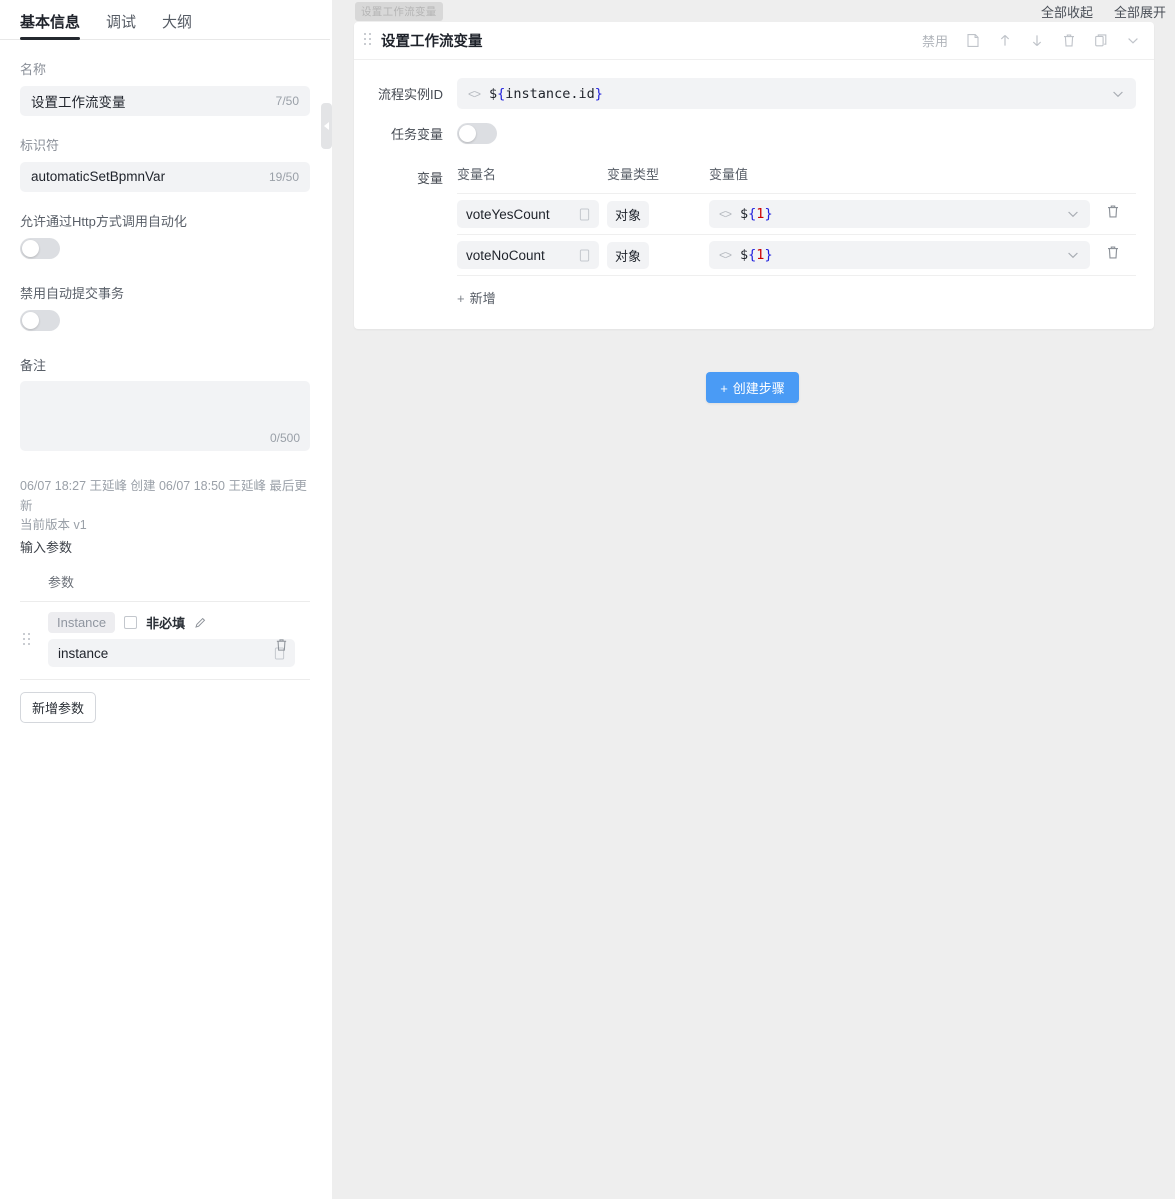  What do you see at coordinates (754, 133) in the screenshot?
I see `task-var-row: 任务变量` at bounding box center [754, 133].